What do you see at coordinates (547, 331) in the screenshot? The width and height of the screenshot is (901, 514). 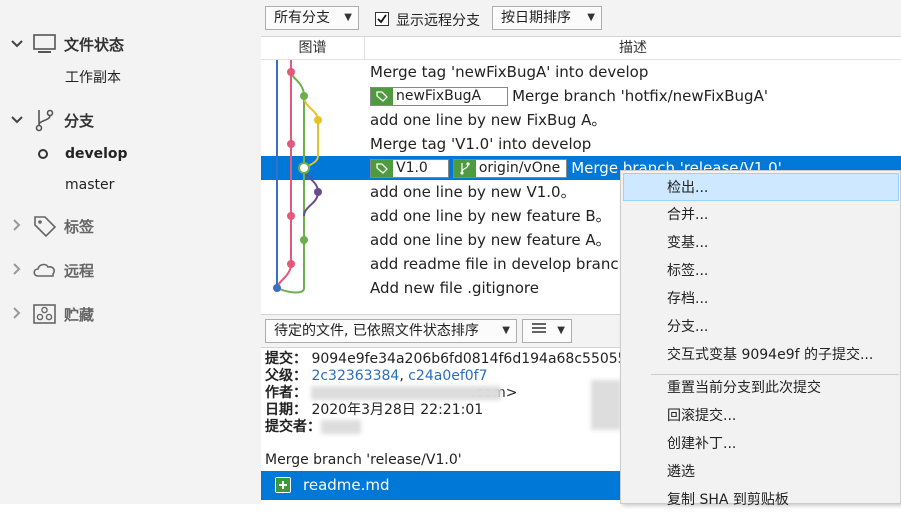 I see `view-mode-dropdown: ▼` at bounding box center [547, 331].